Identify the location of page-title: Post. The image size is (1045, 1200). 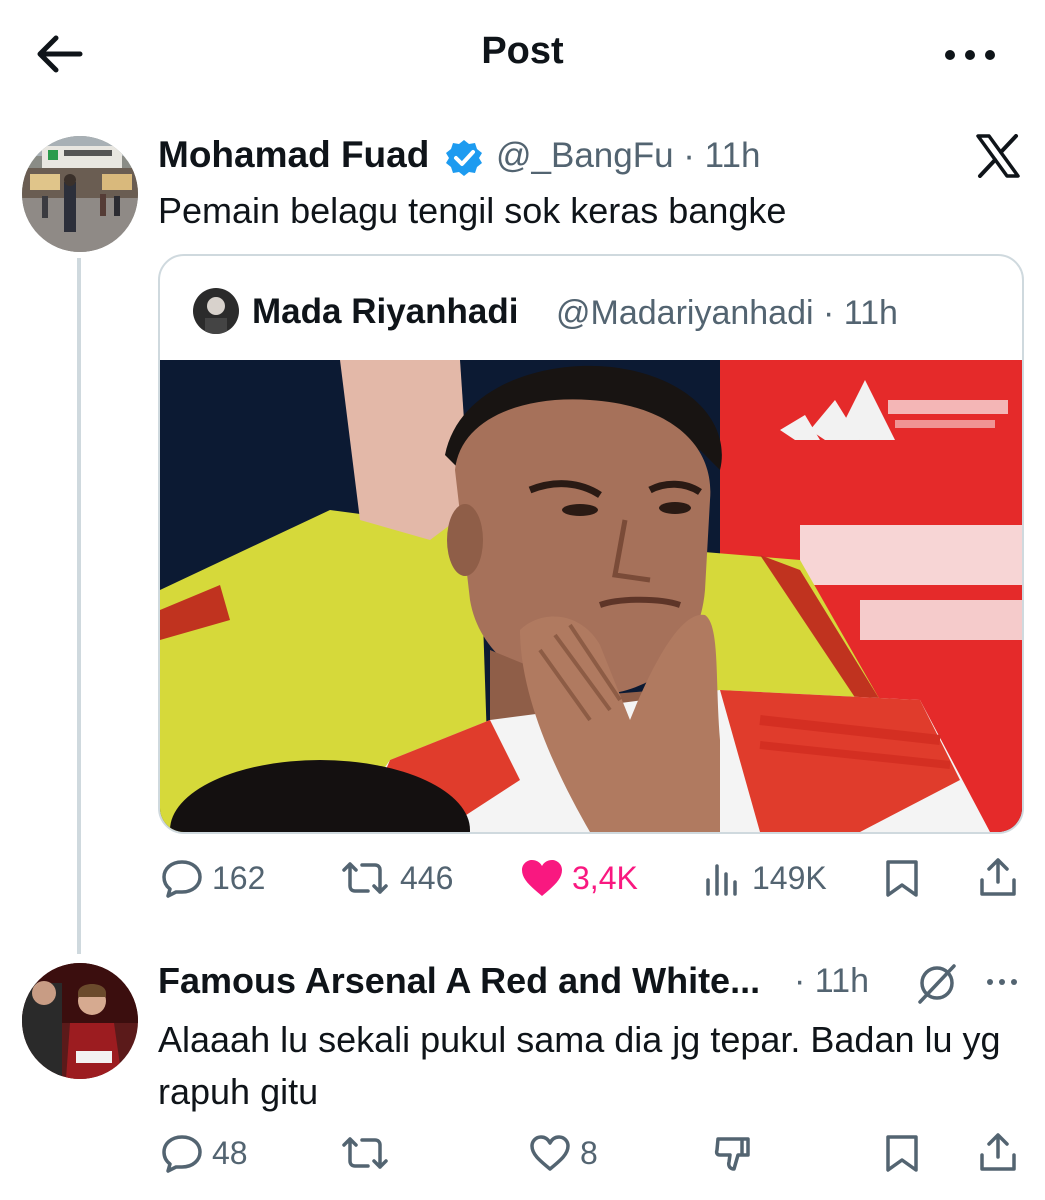
(522, 51).